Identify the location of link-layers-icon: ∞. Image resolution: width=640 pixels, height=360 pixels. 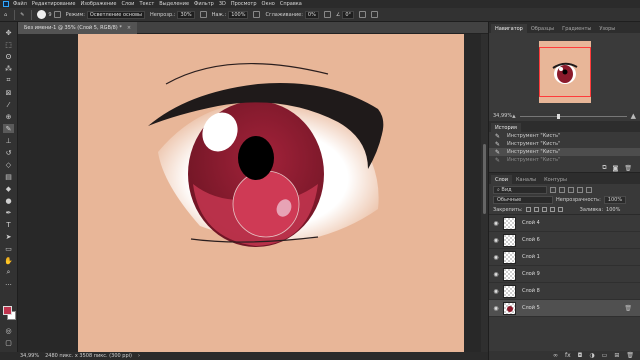
(555, 355).